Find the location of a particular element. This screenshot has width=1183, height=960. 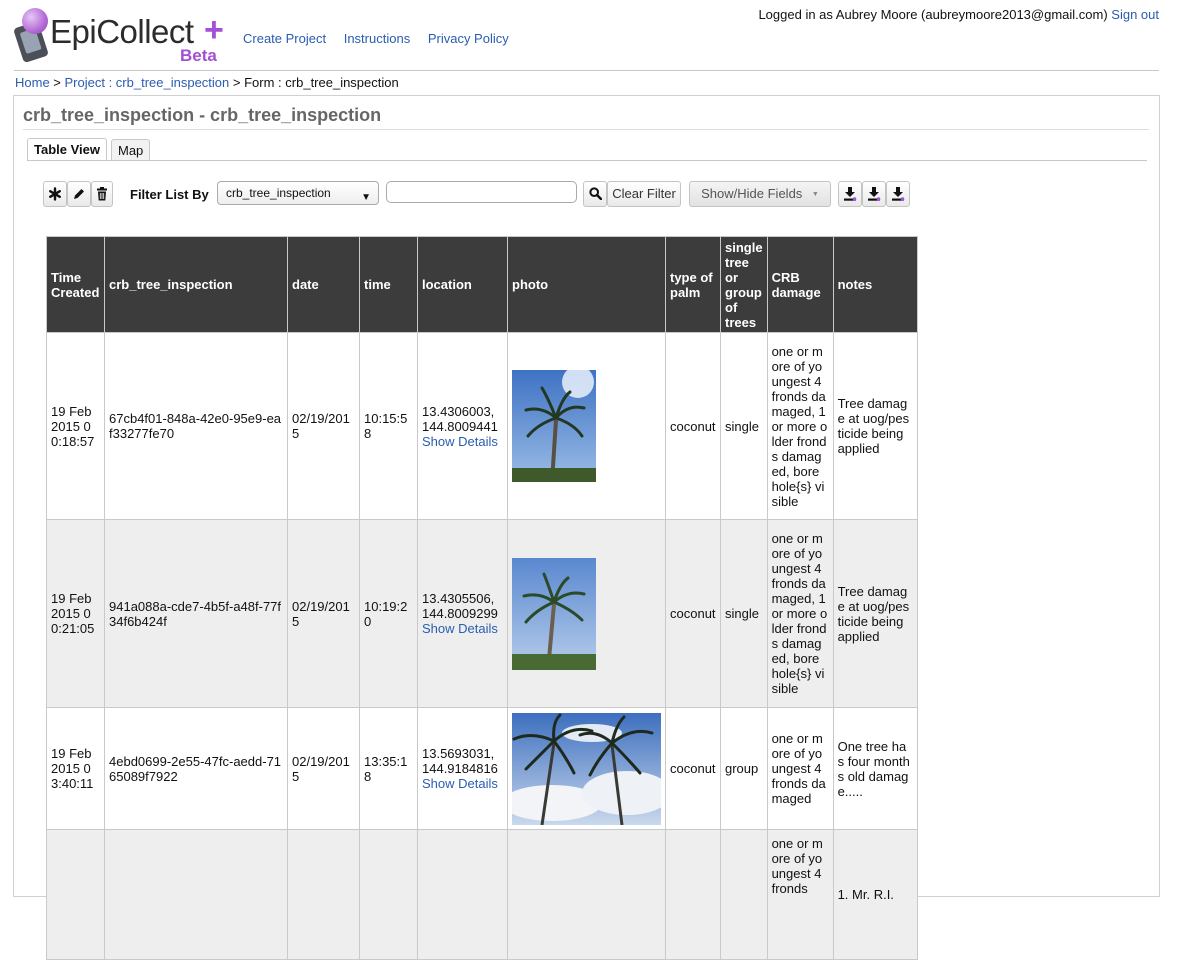

filter-field-value: crb_tree_inspection is located at coordinates (278, 193).